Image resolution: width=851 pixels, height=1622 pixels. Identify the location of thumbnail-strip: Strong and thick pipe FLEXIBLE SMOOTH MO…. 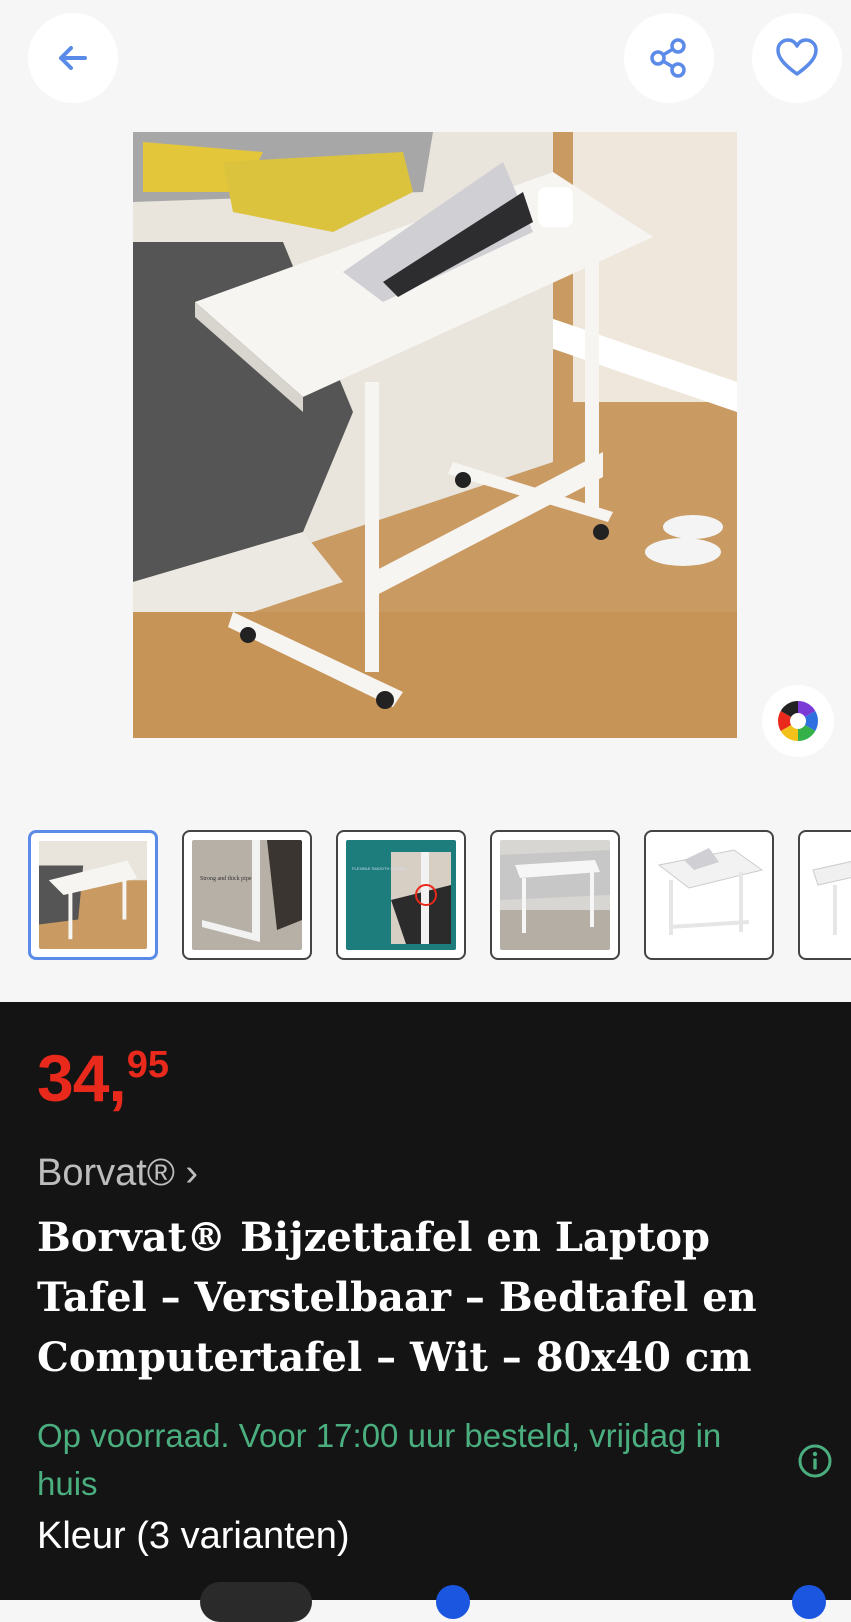
(439, 898).